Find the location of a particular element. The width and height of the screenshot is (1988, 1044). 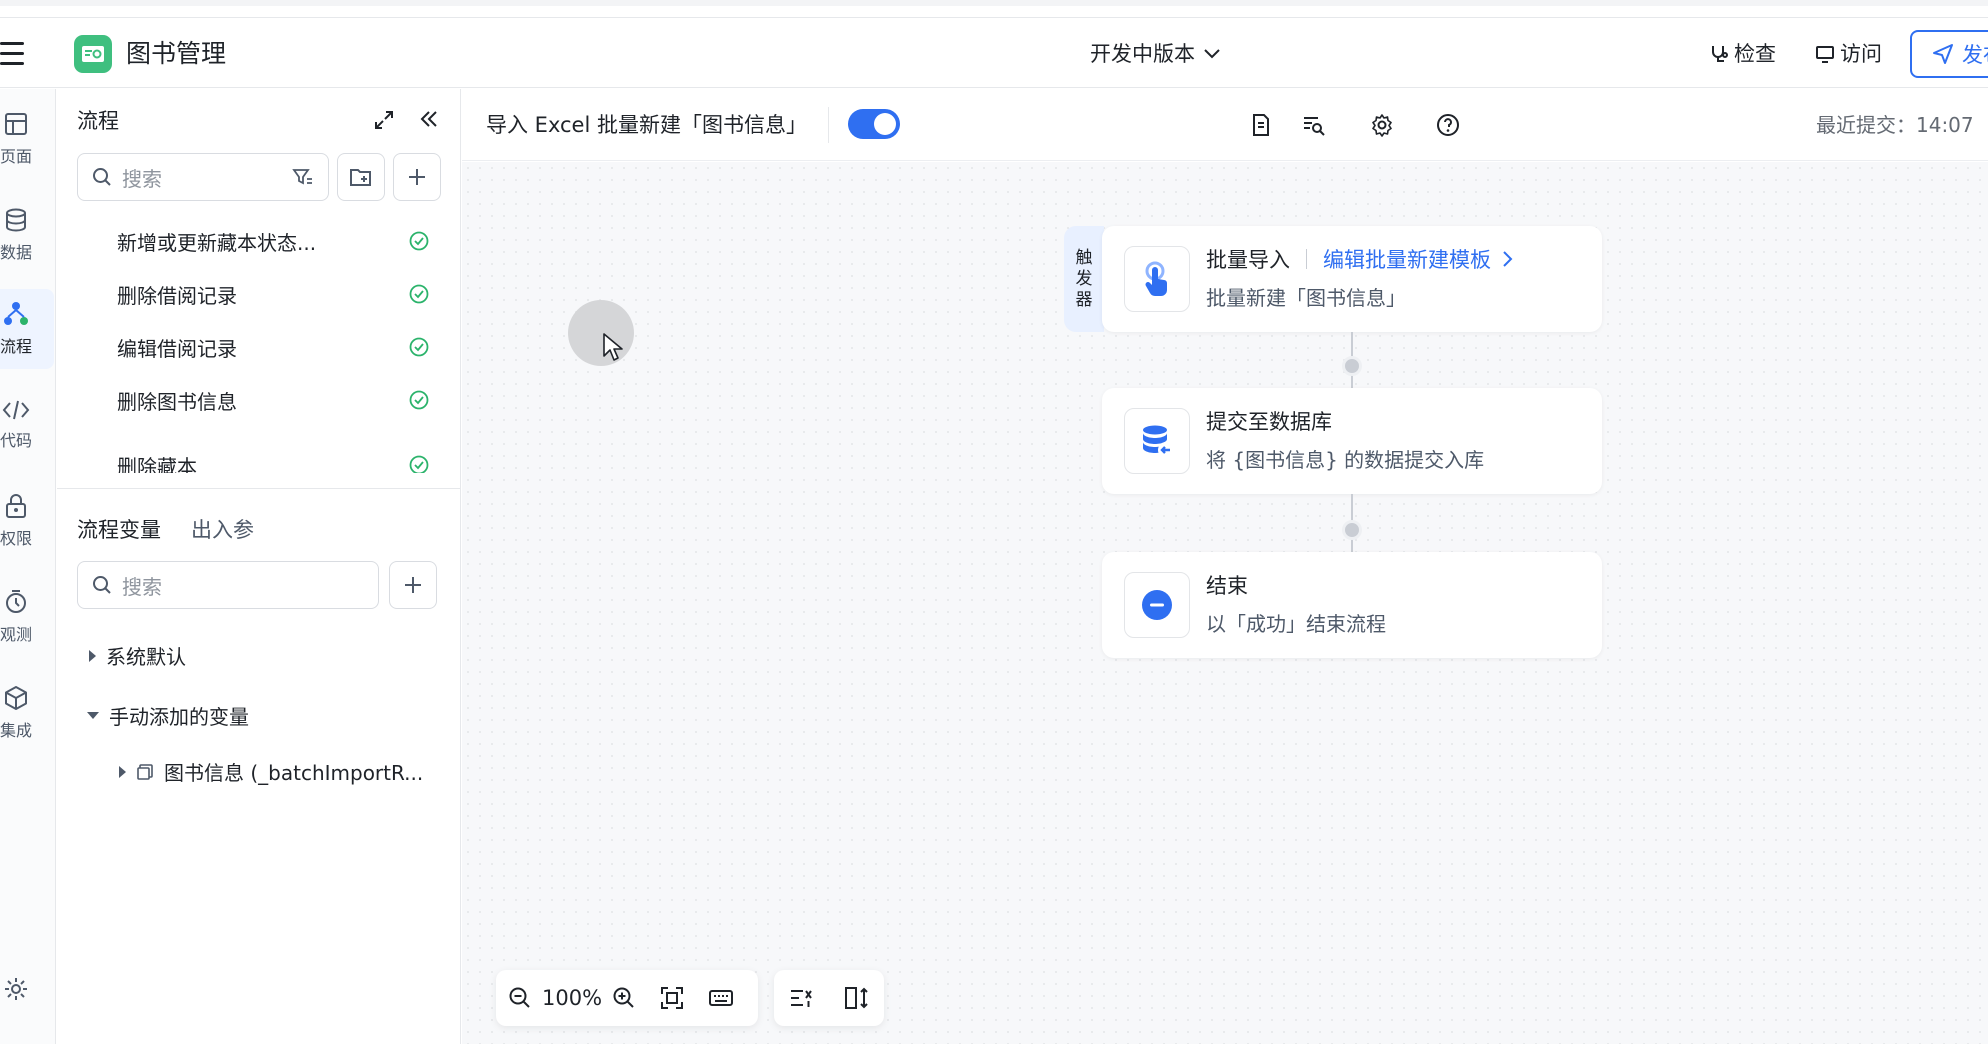

code-icon is located at coordinates (16, 410).